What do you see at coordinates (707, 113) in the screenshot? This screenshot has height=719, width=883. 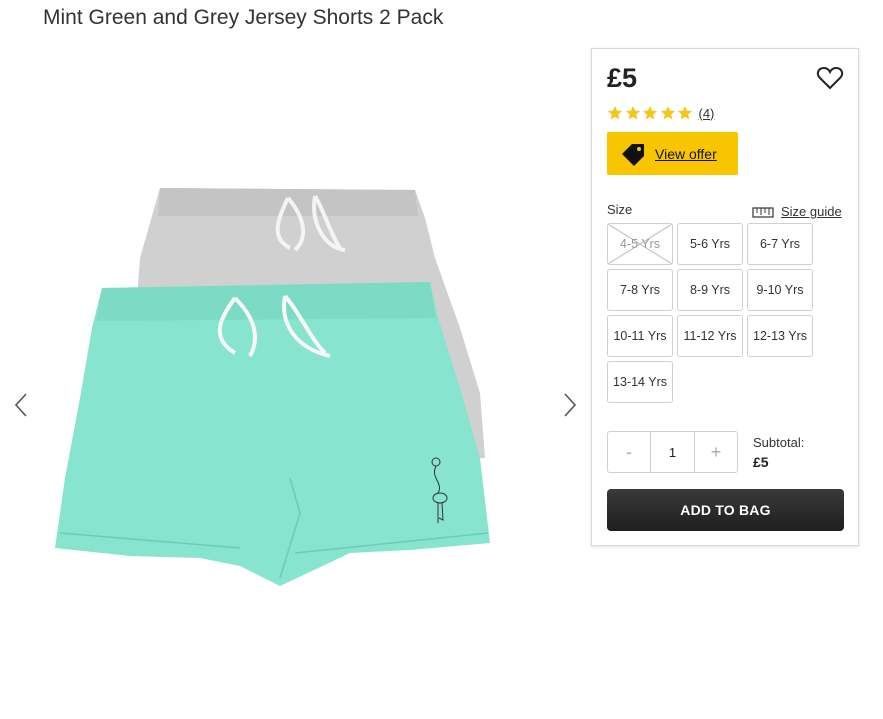 I see `review-count-link: (4)` at bounding box center [707, 113].